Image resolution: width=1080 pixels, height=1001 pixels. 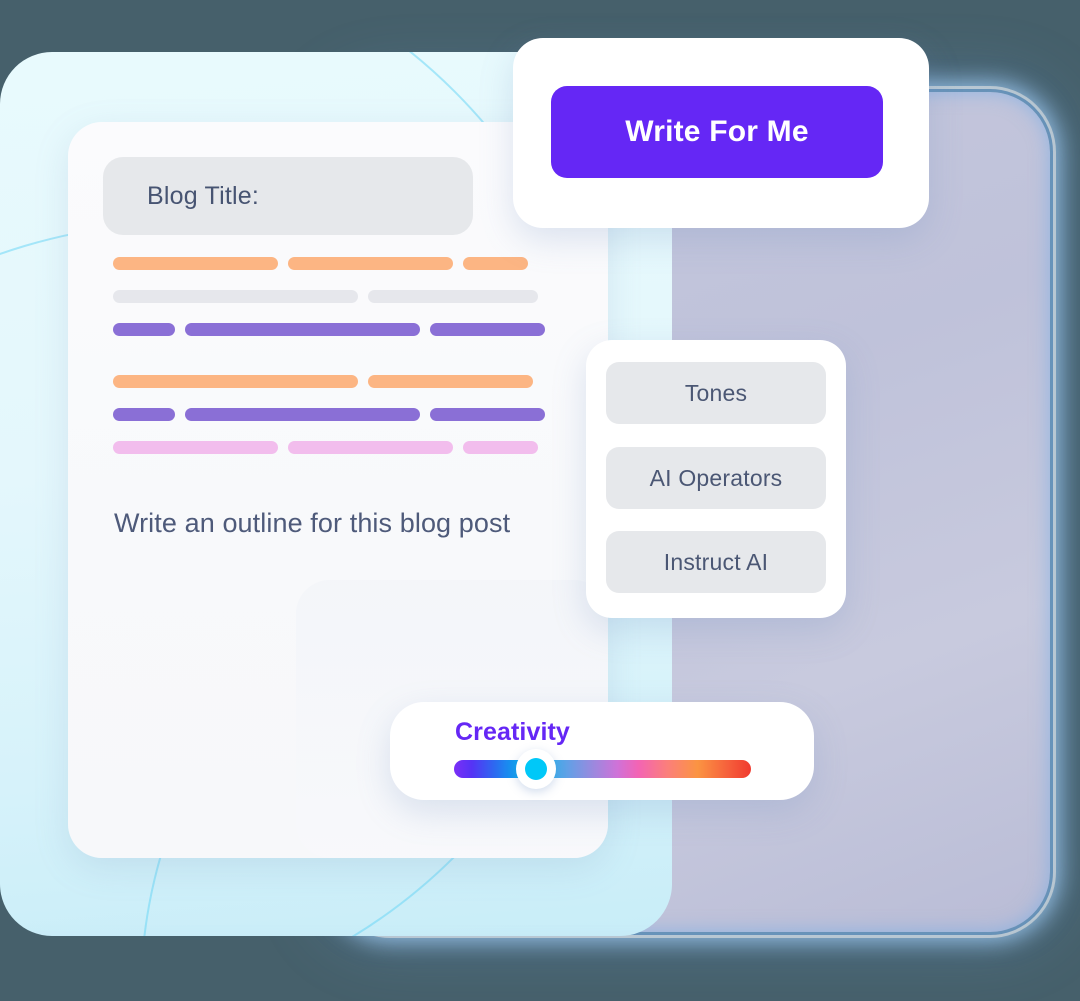 I want to click on write-for-me-card: Write For Me, so click(x=721, y=133).